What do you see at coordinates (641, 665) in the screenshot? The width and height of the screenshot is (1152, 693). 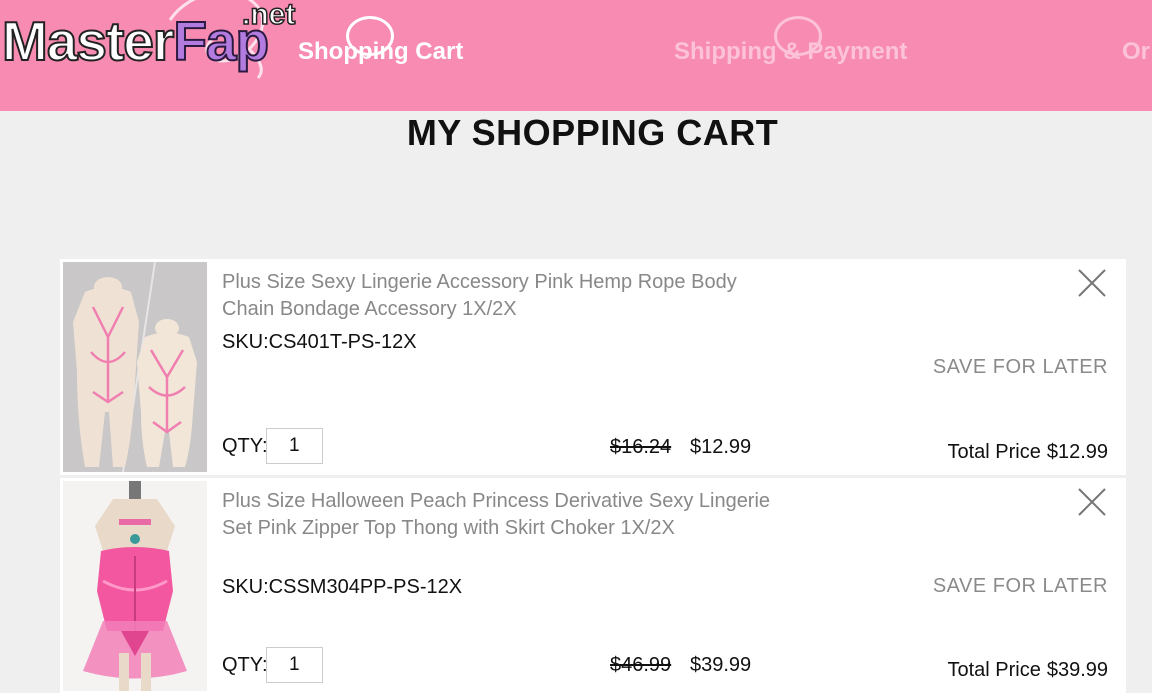 I see `original-price: $46.99` at bounding box center [641, 665].